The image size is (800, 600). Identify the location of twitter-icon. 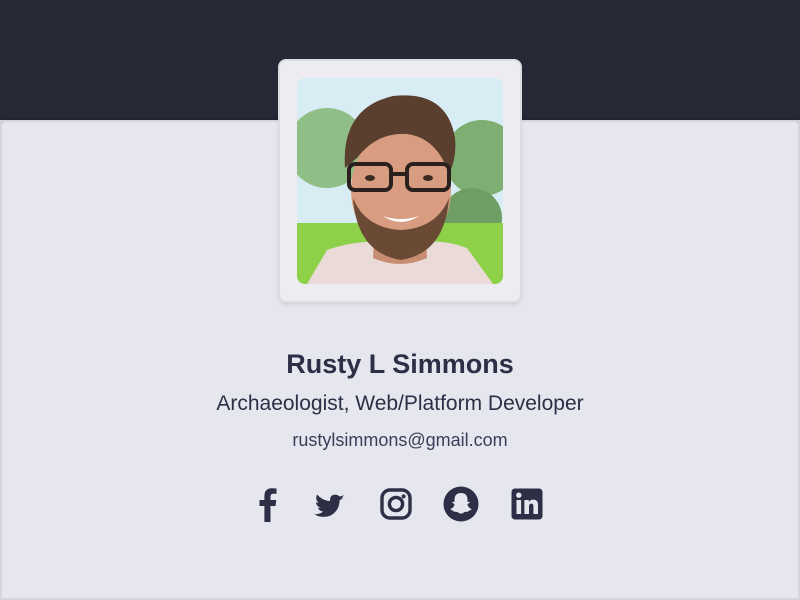
(329, 505).